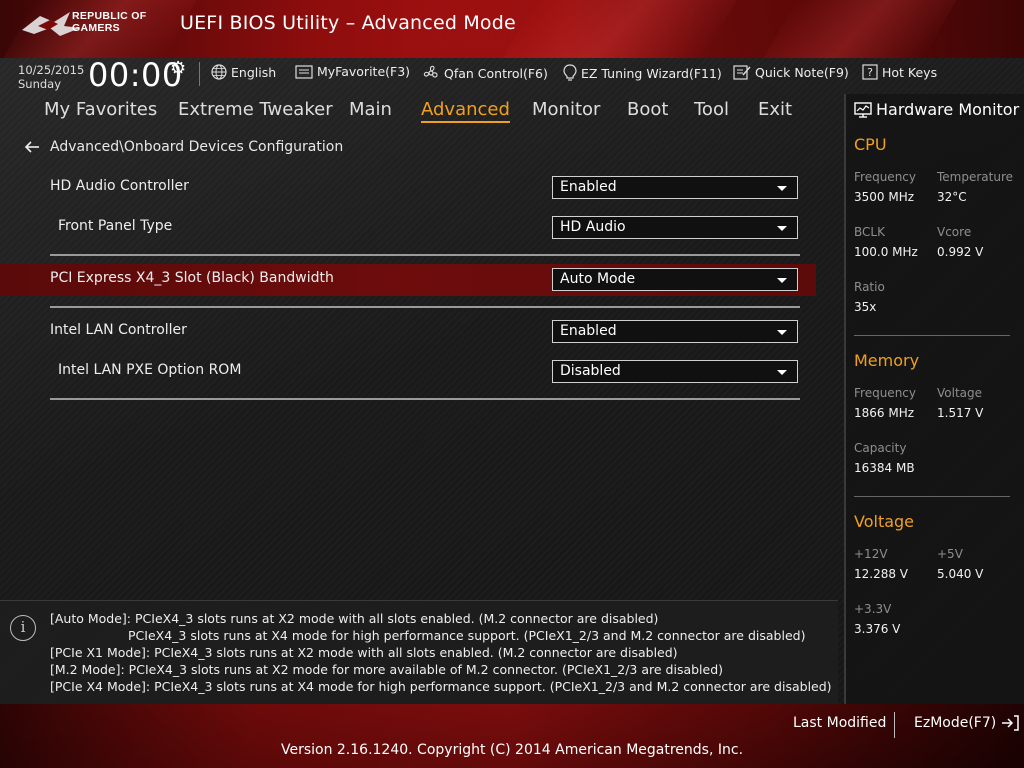  I want to click on memory-capacity-value: 16384 MB, so click(884, 468).